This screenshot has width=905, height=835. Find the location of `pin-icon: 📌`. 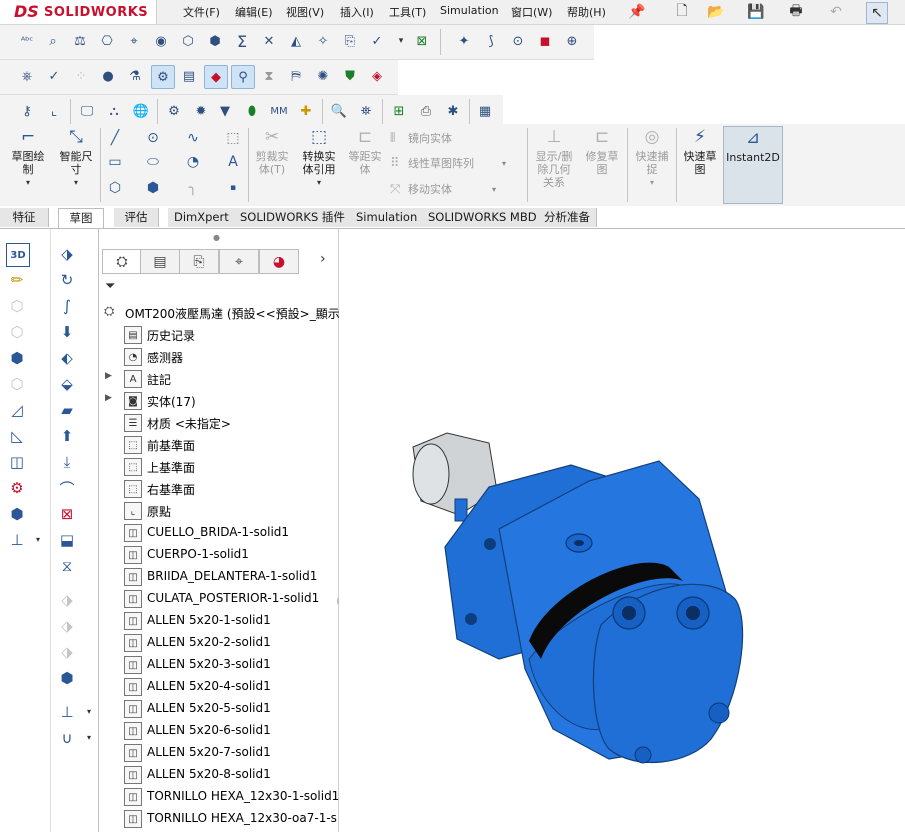

pin-icon: 📌 is located at coordinates (637, 12).